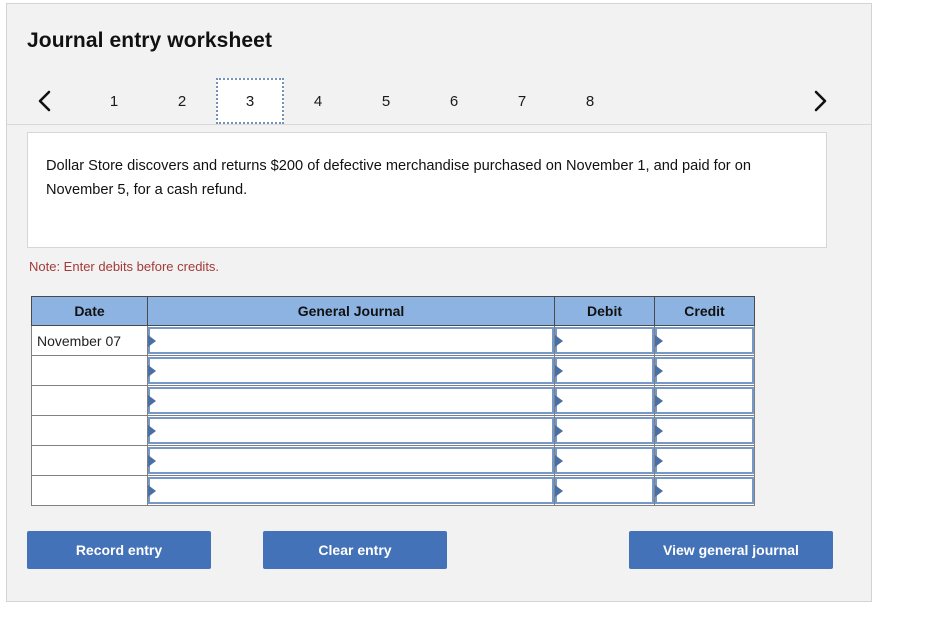  I want to click on column-header-date: Date, so click(89, 311).